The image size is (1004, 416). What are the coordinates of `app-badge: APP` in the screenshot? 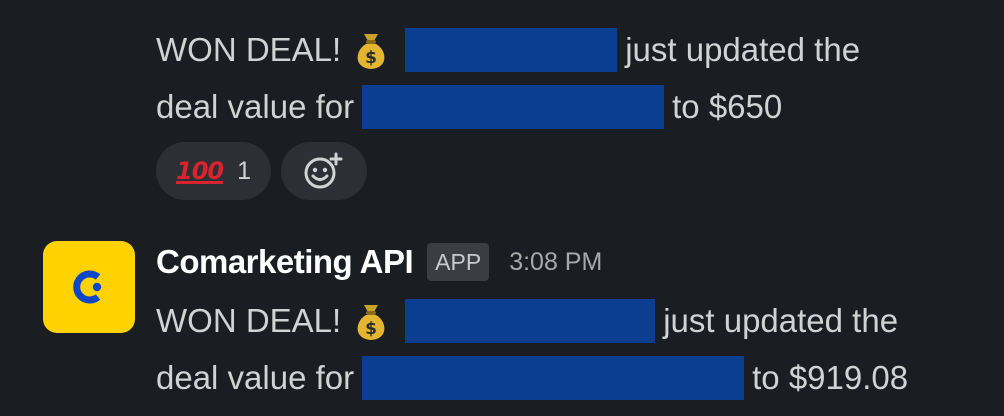 It's located at (458, 262).